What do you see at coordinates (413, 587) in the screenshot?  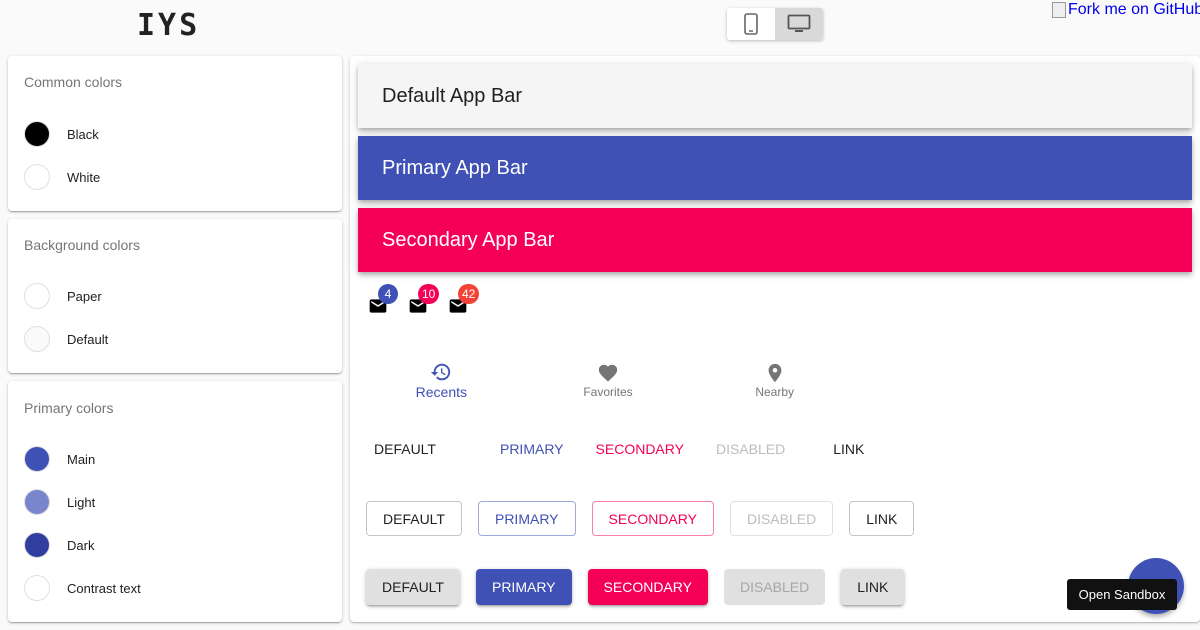 I see `contained-button-default: Default` at bounding box center [413, 587].